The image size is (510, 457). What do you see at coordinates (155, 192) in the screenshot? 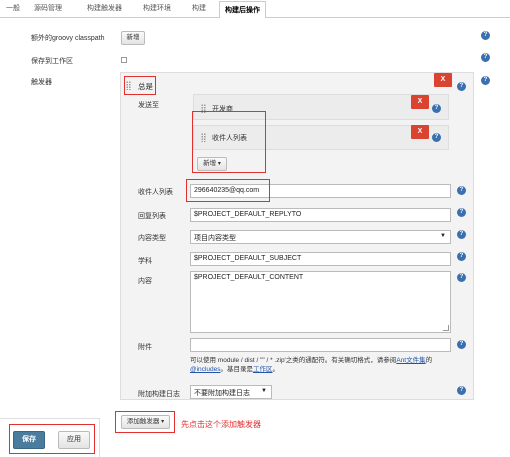
I see `recipient-list-label: 收件人列表` at bounding box center [155, 192].